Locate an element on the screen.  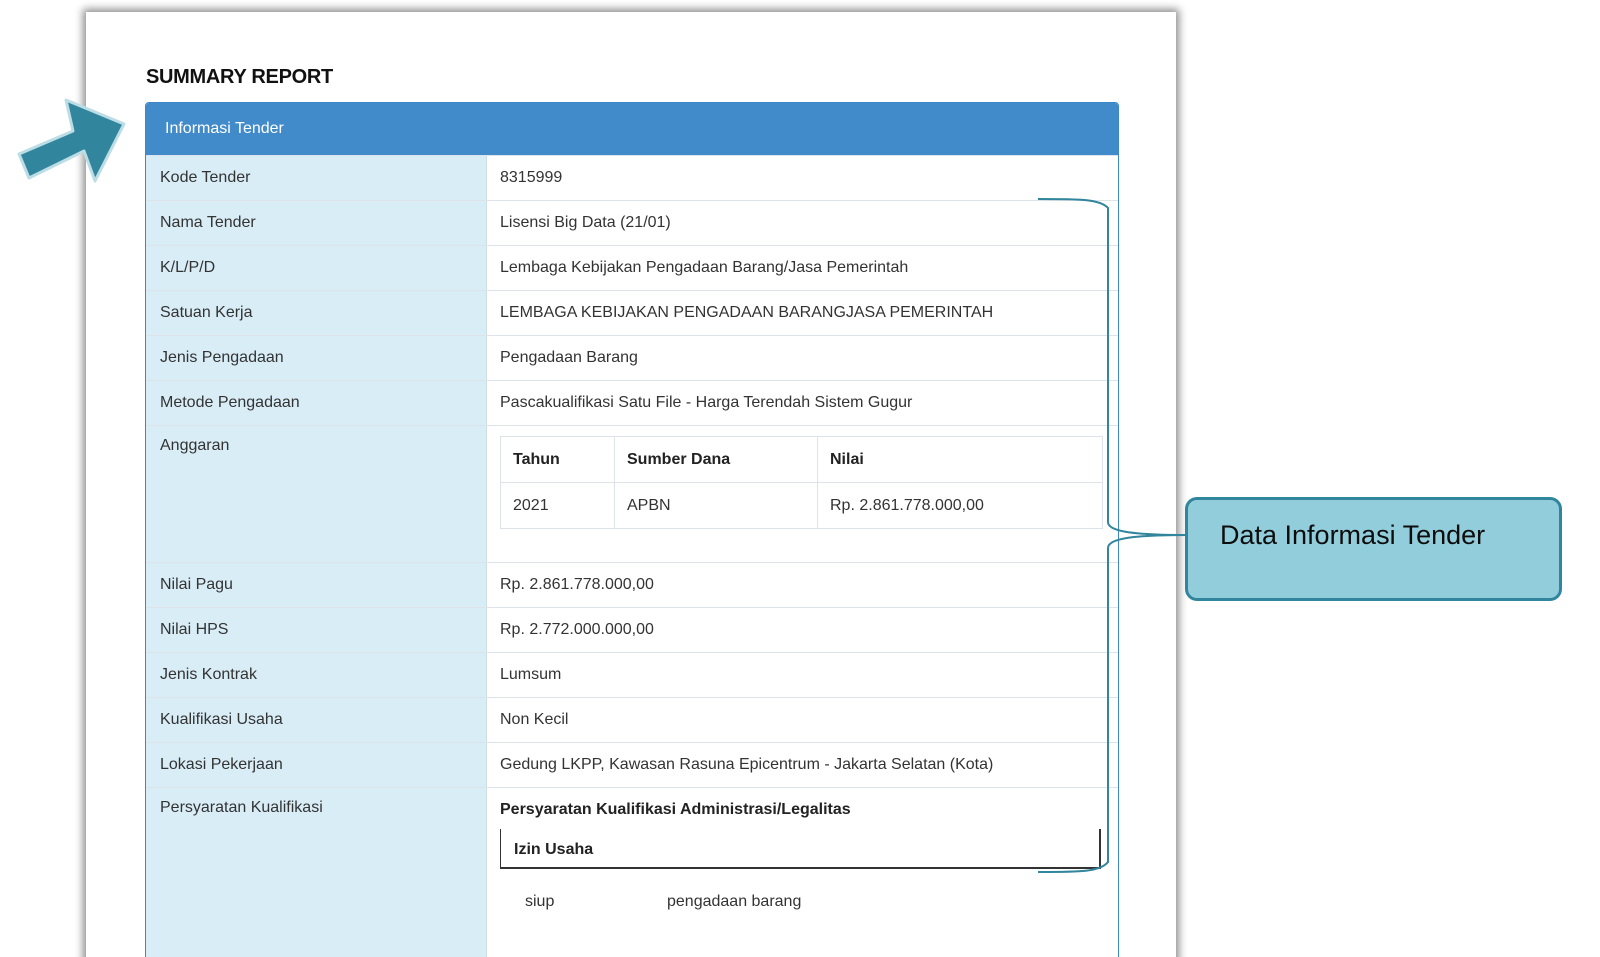
bracket-icon is located at coordinates (1112, 535).